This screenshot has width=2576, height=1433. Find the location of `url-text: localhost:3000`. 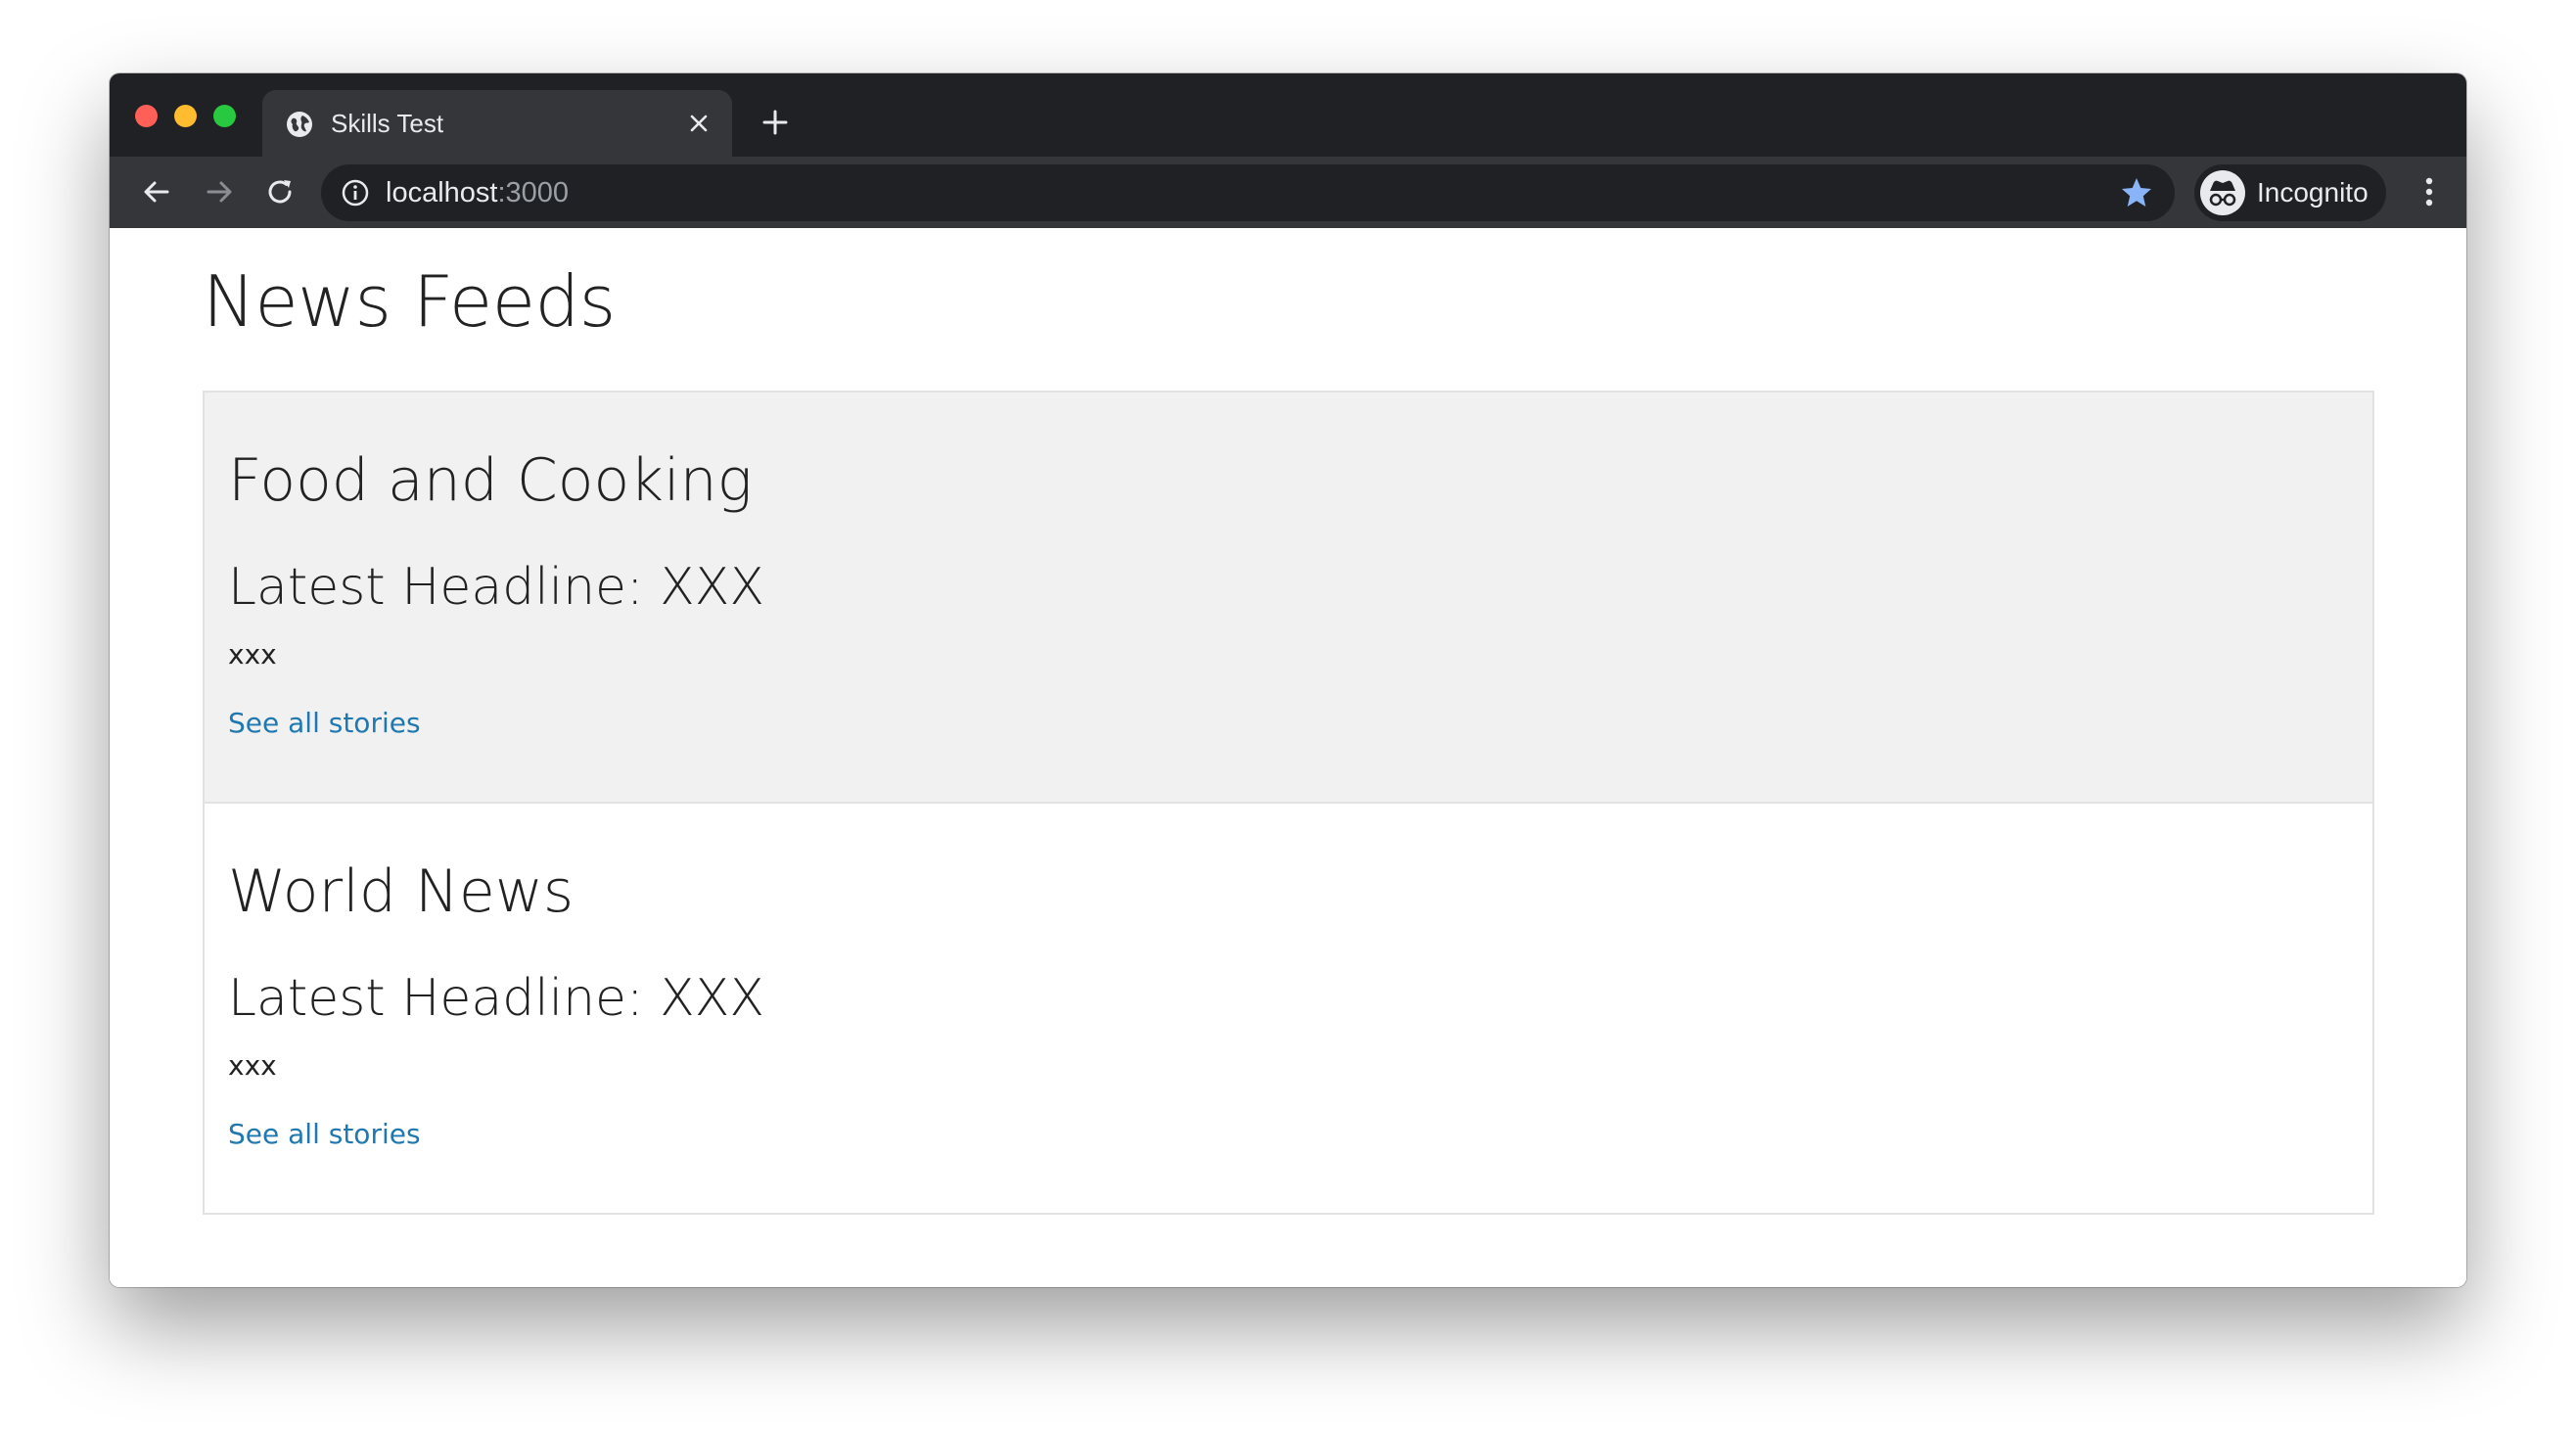

url-text: localhost:3000 is located at coordinates (478, 192).